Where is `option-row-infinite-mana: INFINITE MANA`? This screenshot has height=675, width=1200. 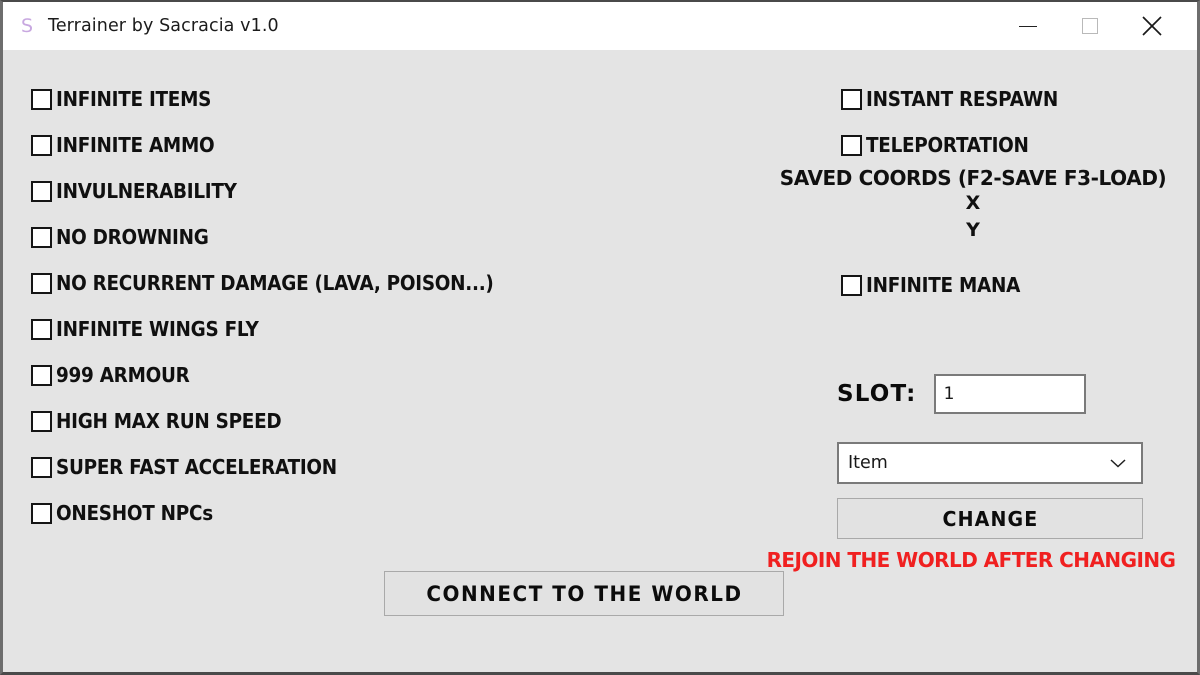 option-row-infinite-mana: INFINITE MANA is located at coordinates (1012, 285).